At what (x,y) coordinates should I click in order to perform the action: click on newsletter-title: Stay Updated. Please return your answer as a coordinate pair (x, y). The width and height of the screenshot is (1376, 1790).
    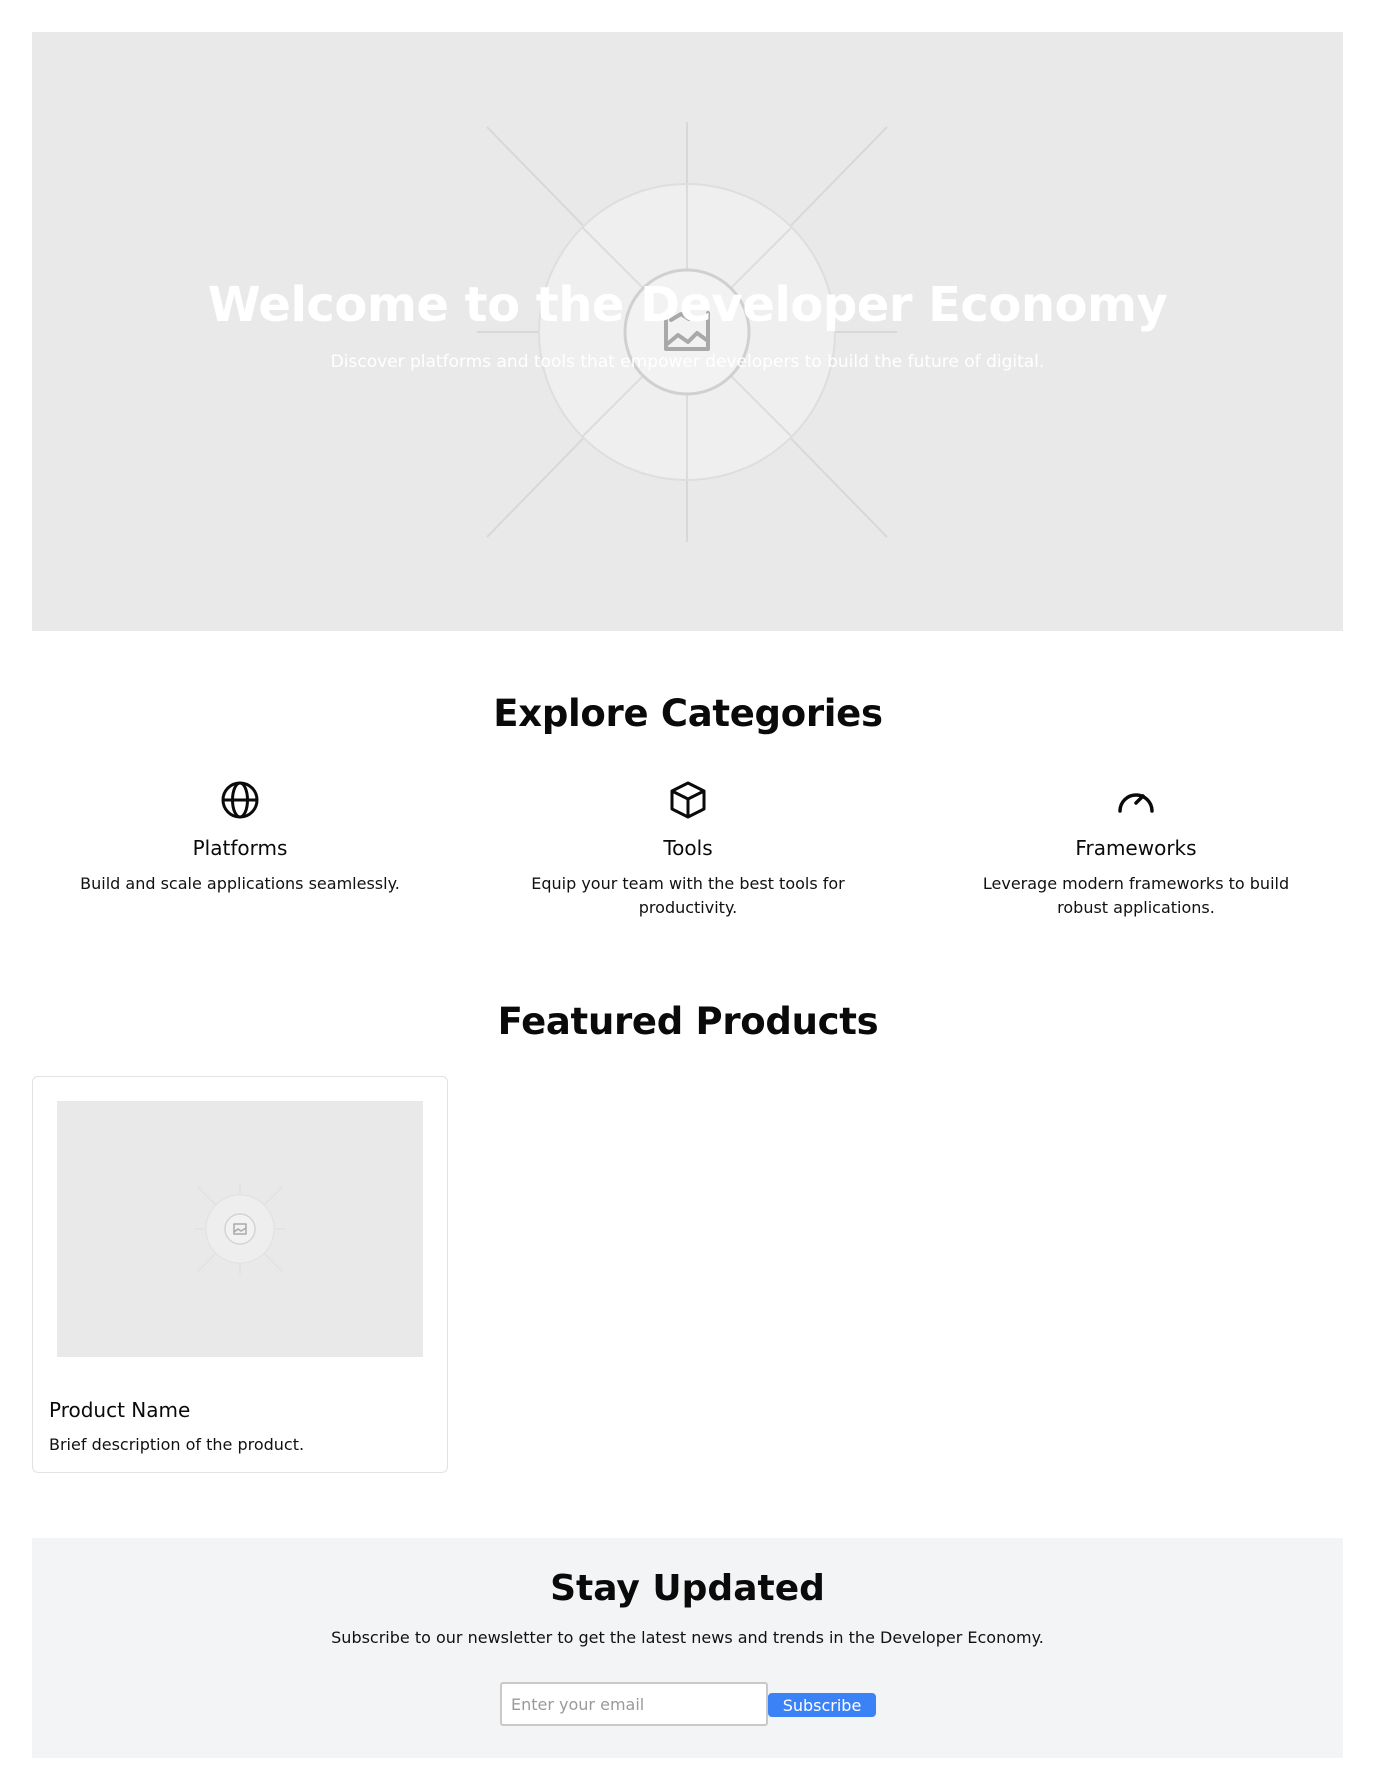
    Looking at the image, I should click on (687, 1588).